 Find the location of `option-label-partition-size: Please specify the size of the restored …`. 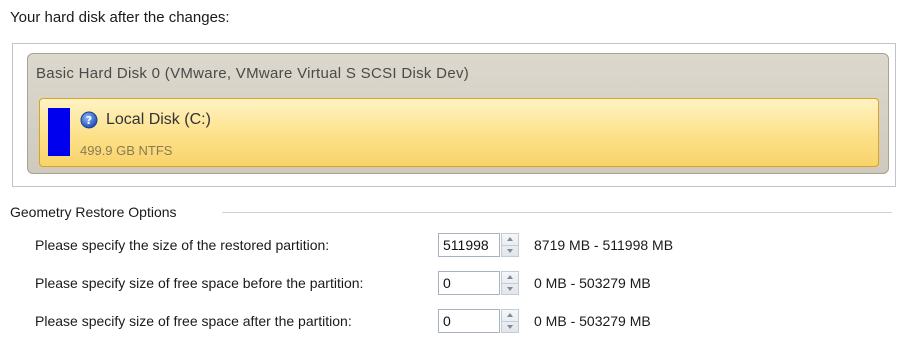

option-label-partition-size: Please specify the size of the restored … is located at coordinates (182, 245).